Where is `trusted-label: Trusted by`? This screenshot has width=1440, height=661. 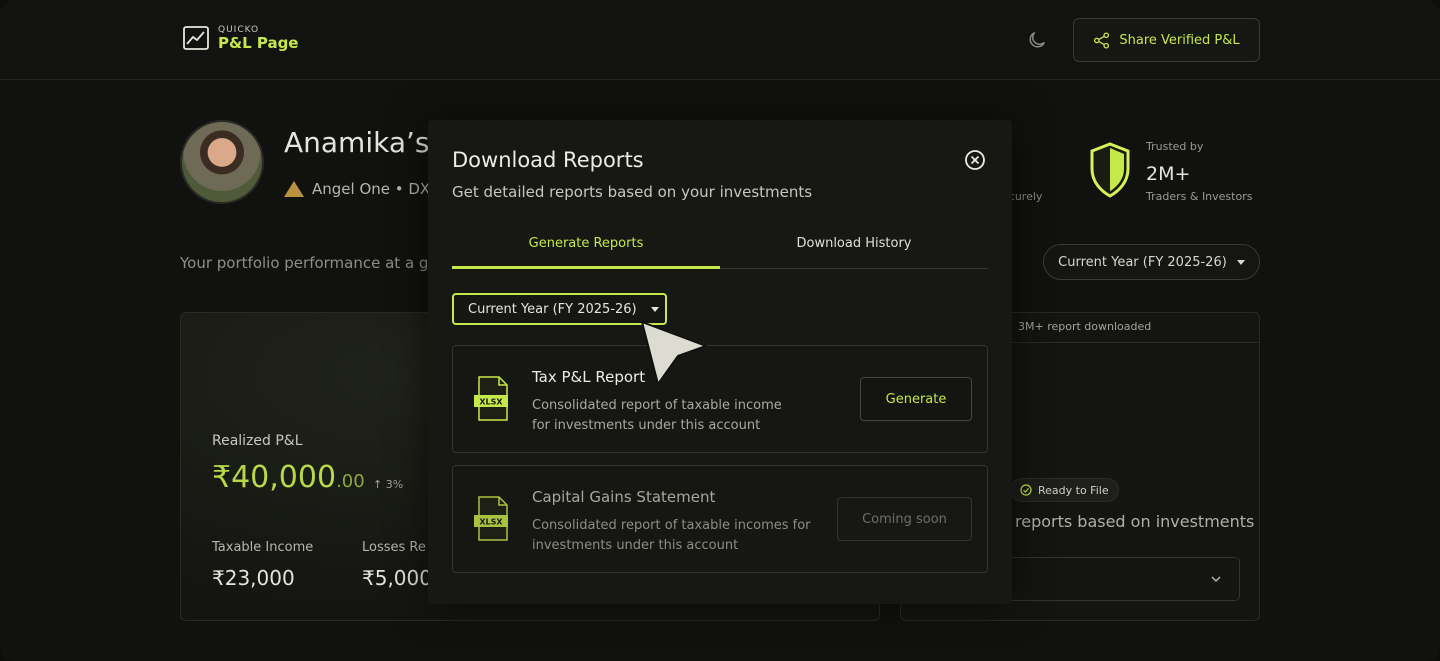
trusted-label: Trusted by is located at coordinates (1175, 146).